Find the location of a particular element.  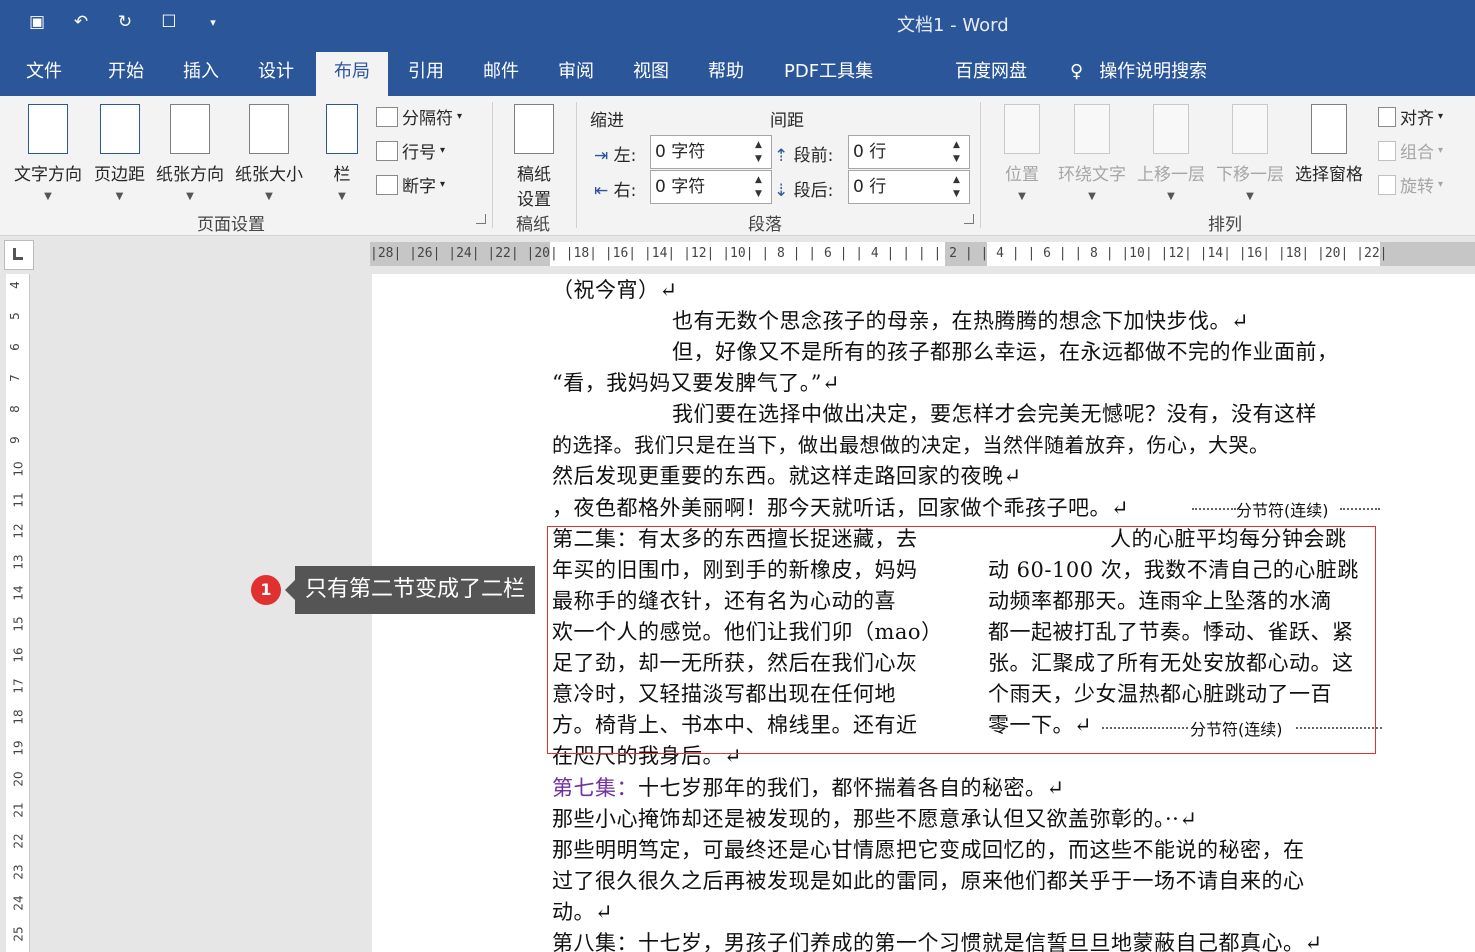

tab-layout: 布局 is located at coordinates (352, 74).